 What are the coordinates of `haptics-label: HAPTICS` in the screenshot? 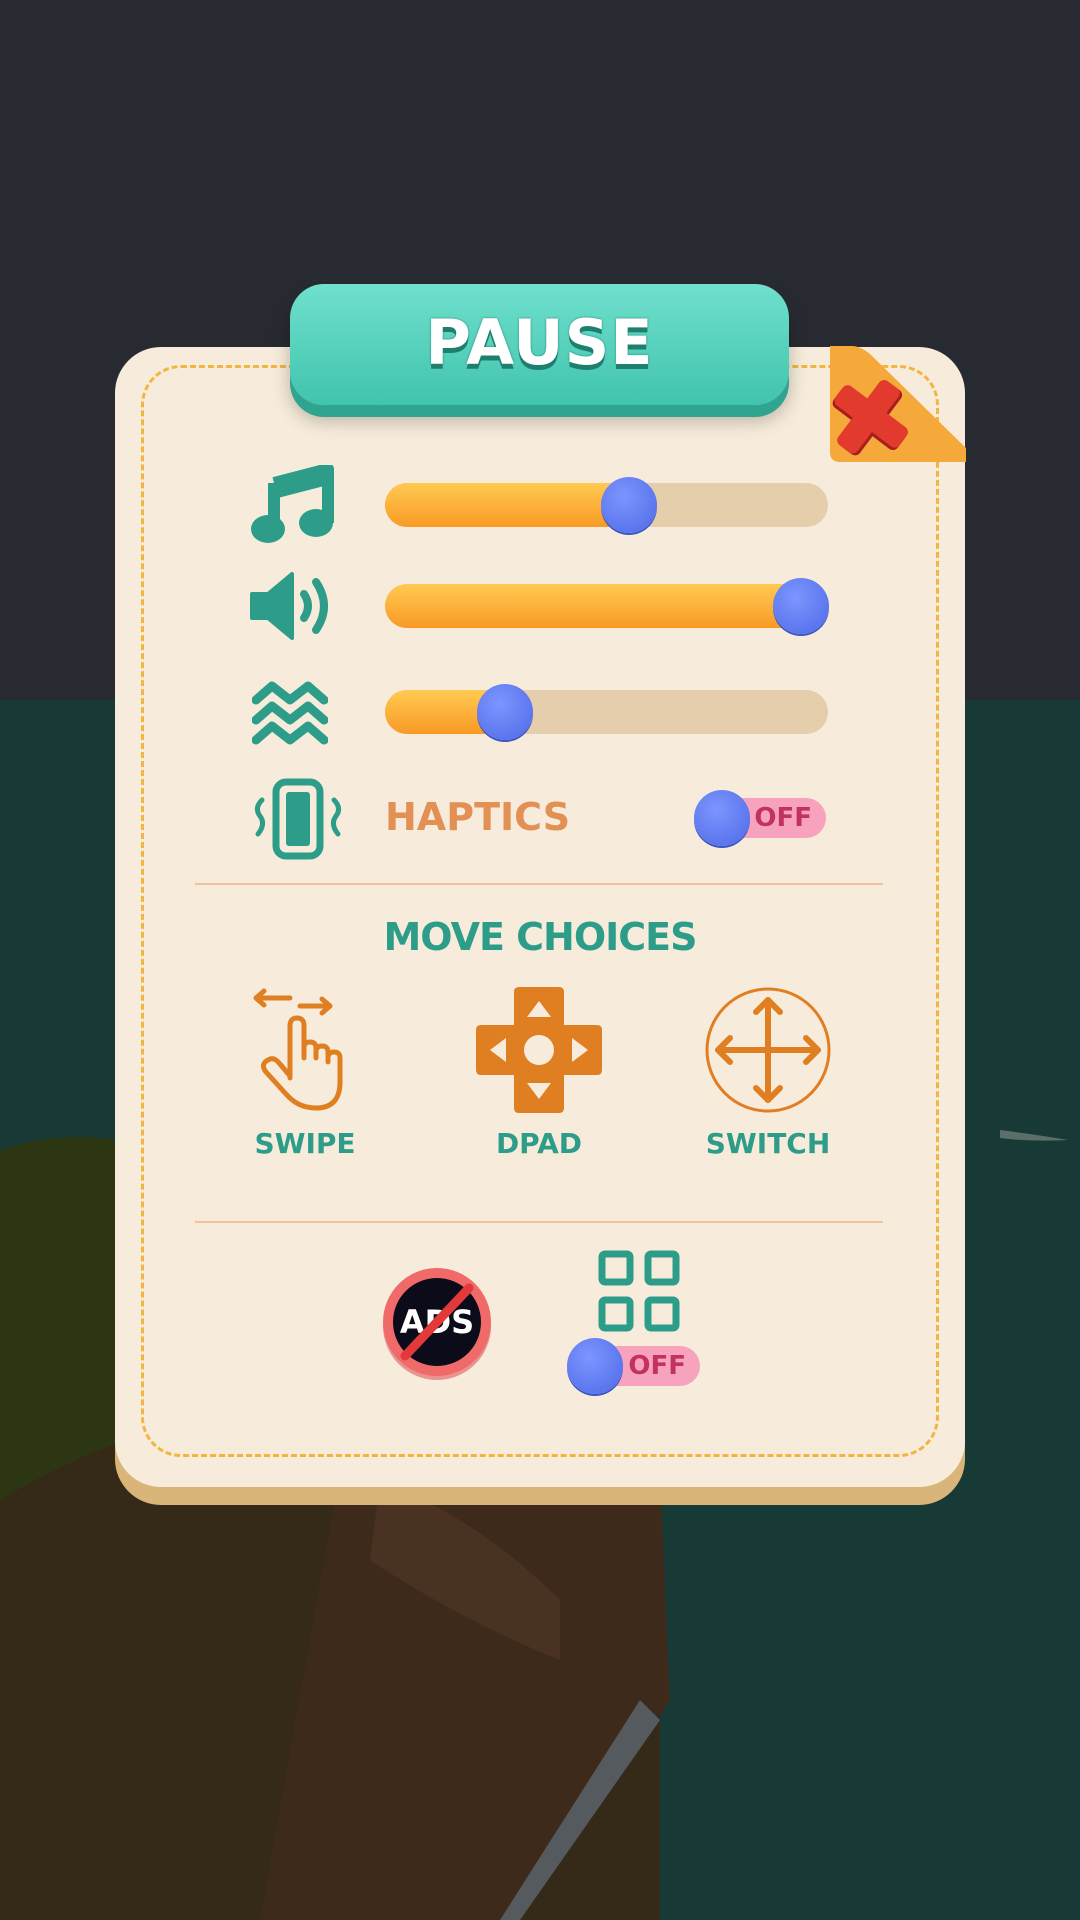 It's located at (478, 817).